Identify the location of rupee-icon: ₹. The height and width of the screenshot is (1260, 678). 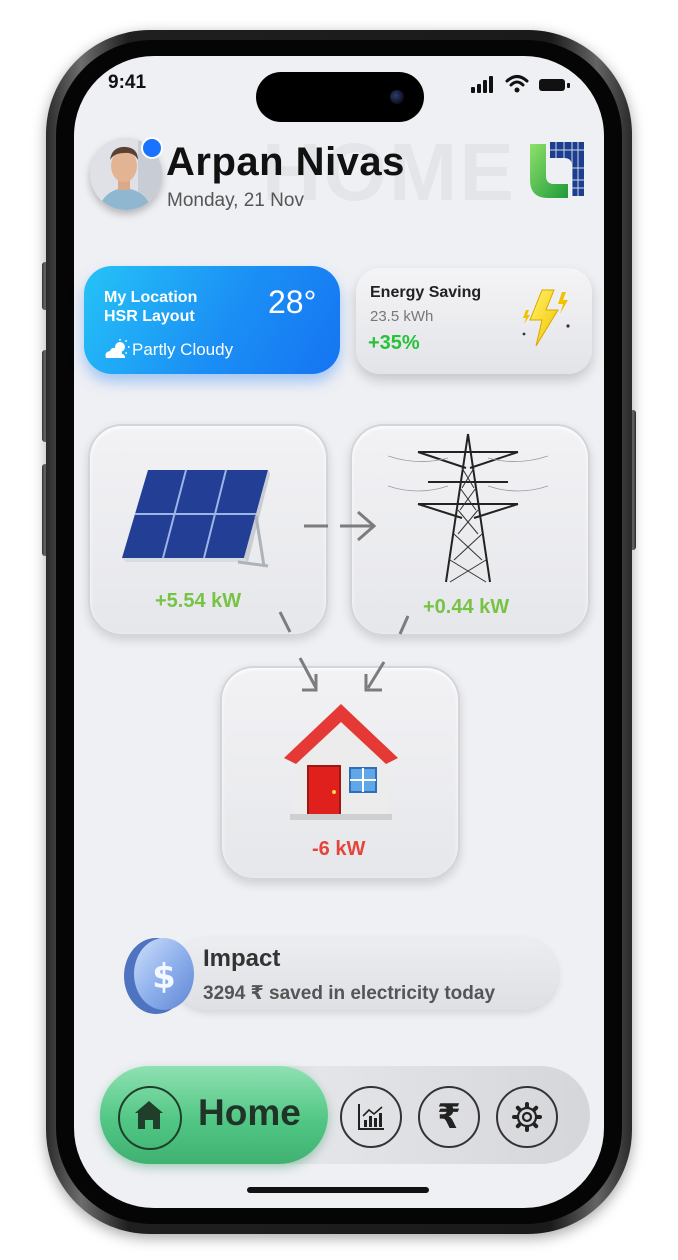
(449, 1117).